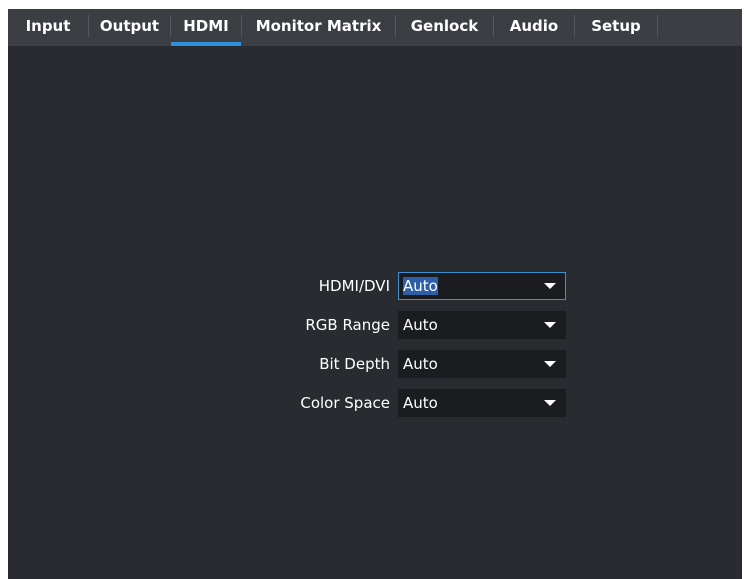 The width and height of the screenshot is (750, 579). I want to click on bit-depth-value: Auto, so click(420, 364).